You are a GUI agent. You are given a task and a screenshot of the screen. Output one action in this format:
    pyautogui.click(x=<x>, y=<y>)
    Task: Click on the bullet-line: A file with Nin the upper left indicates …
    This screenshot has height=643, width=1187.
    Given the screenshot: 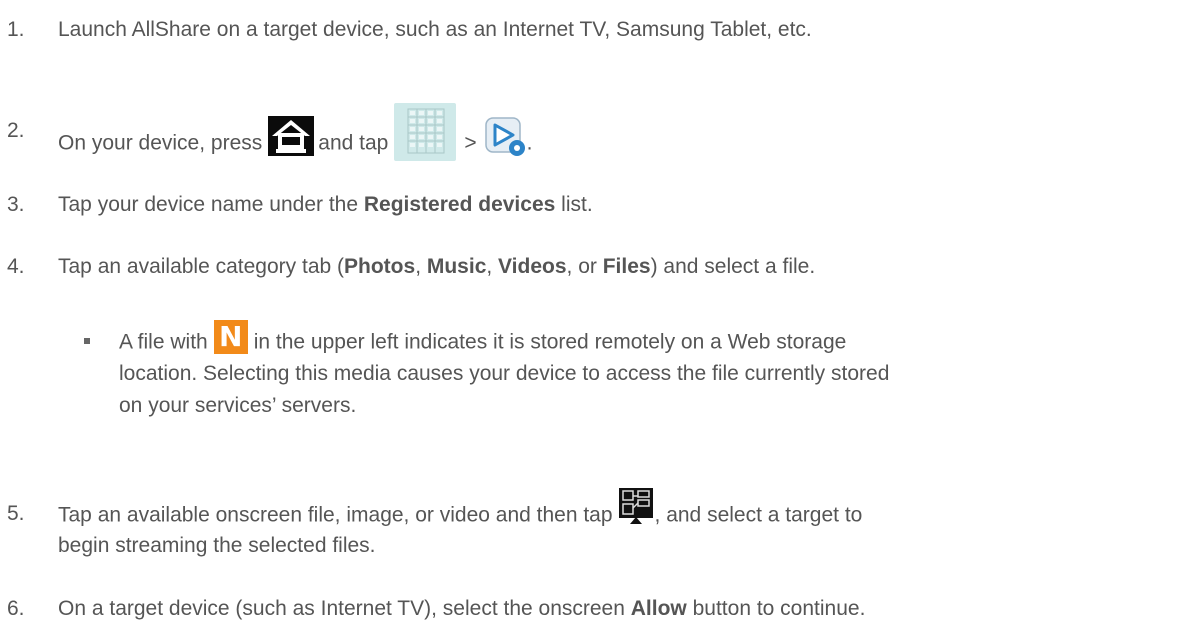 What is the action you would take?
    pyautogui.click(x=504, y=339)
    